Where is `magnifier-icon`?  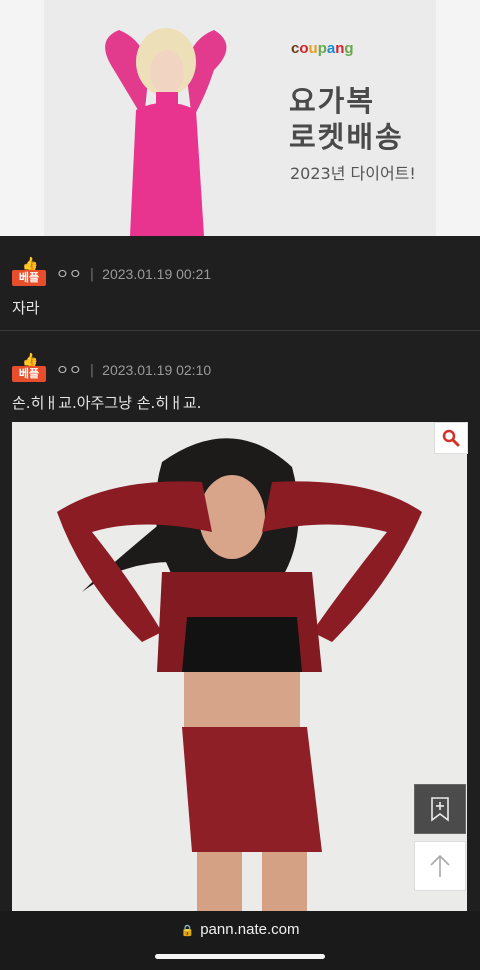 magnifier-icon is located at coordinates (451, 438).